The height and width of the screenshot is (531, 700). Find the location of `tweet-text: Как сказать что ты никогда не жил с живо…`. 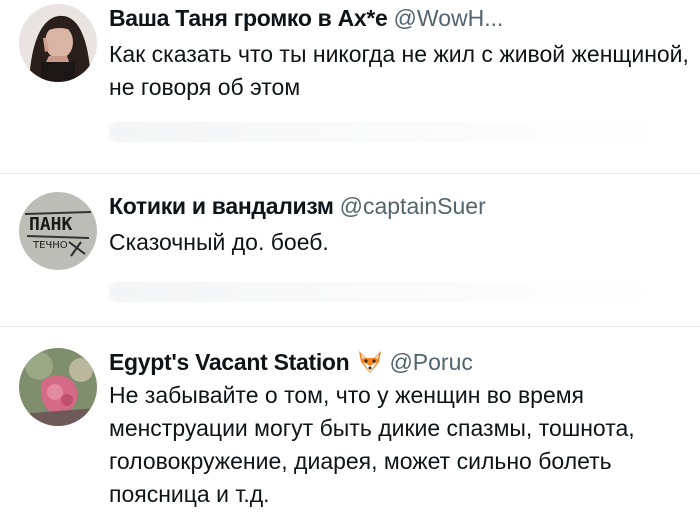

tweet-text: Как сказать что ты никогда не жил с живо… is located at coordinates (399, 70).